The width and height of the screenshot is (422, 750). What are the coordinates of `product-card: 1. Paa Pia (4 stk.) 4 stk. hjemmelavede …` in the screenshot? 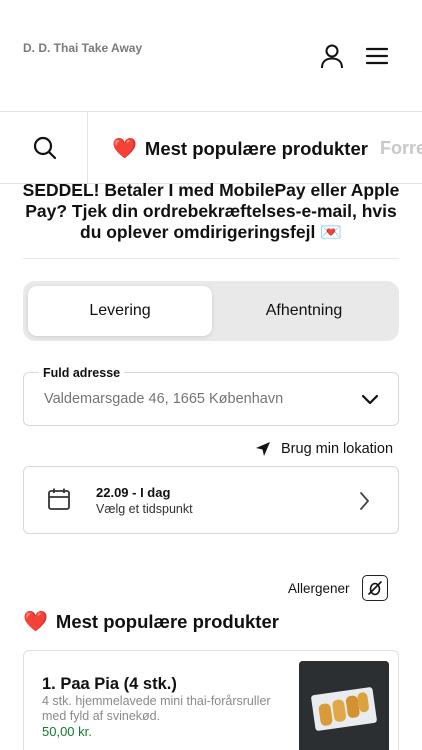 It's located at (211, 700).